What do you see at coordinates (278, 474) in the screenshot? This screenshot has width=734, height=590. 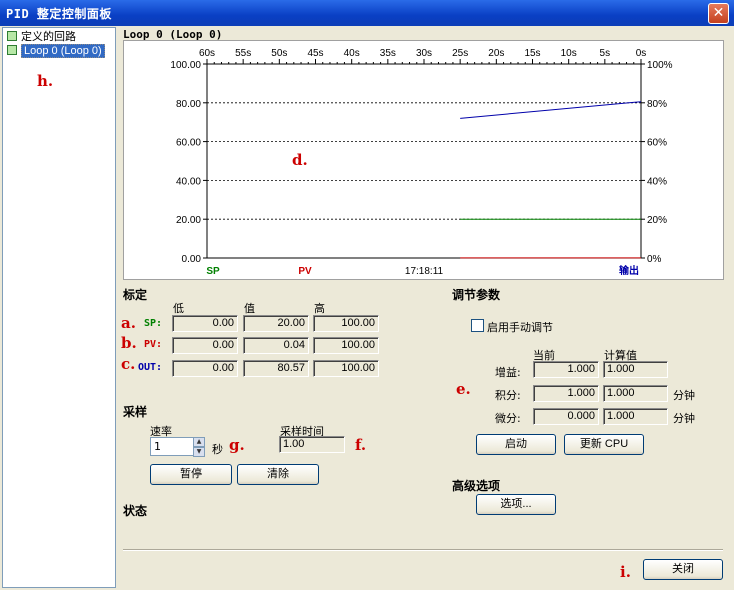 I see `clear-button: 清除` at bounding box center [278, 474].